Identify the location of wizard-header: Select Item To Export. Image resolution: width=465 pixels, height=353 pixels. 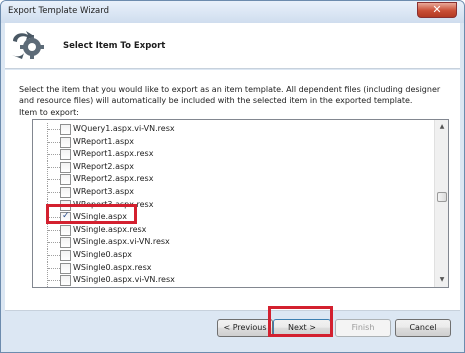
(232, 46).